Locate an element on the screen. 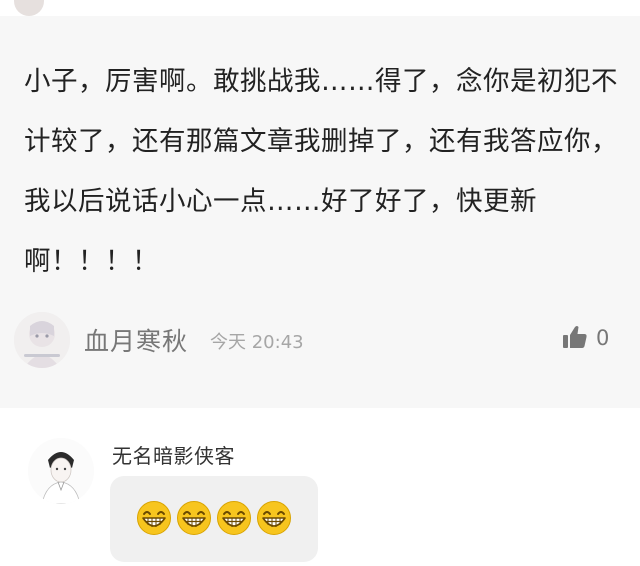  reply-author: 无名暗影侠客 is located at coordinates (173, 454).